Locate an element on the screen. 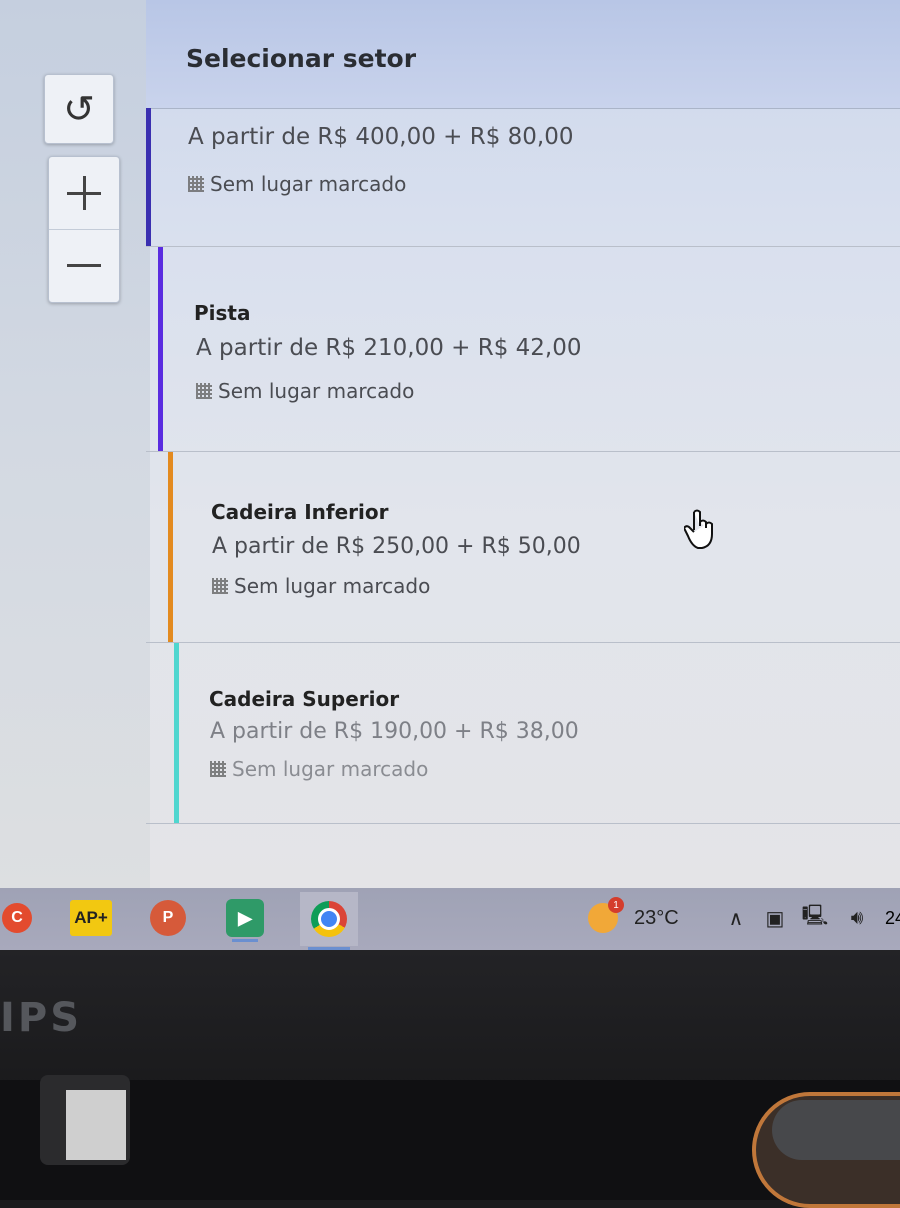  taskbar-chrome-button is located at coordinates (329, 921).